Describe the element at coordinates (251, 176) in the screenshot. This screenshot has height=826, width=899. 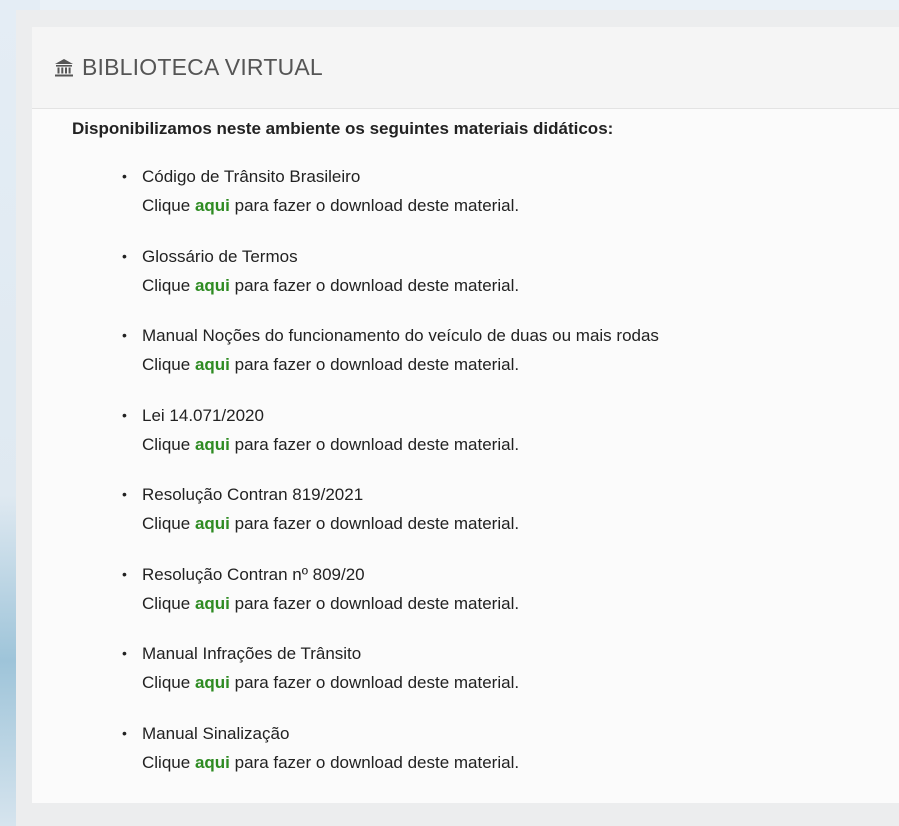
I see `material-title: Código de Trânsito Brasileiro` at that location.